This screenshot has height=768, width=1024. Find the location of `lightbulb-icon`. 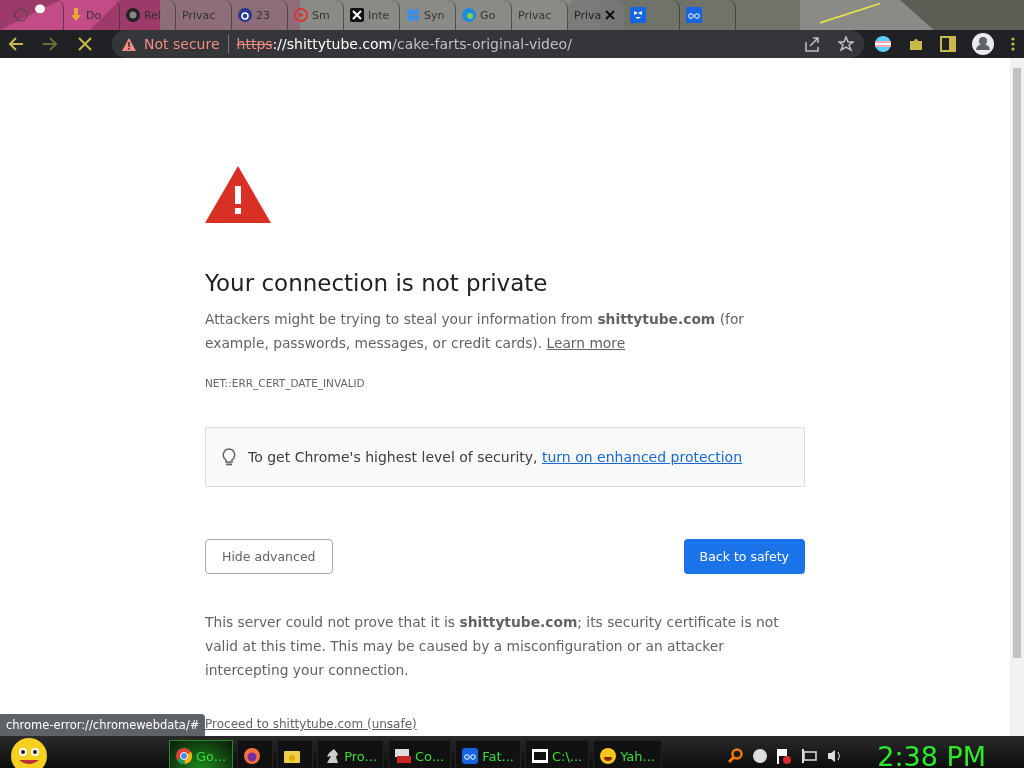

lightbulb-icon is located at coordinates (229, 457).